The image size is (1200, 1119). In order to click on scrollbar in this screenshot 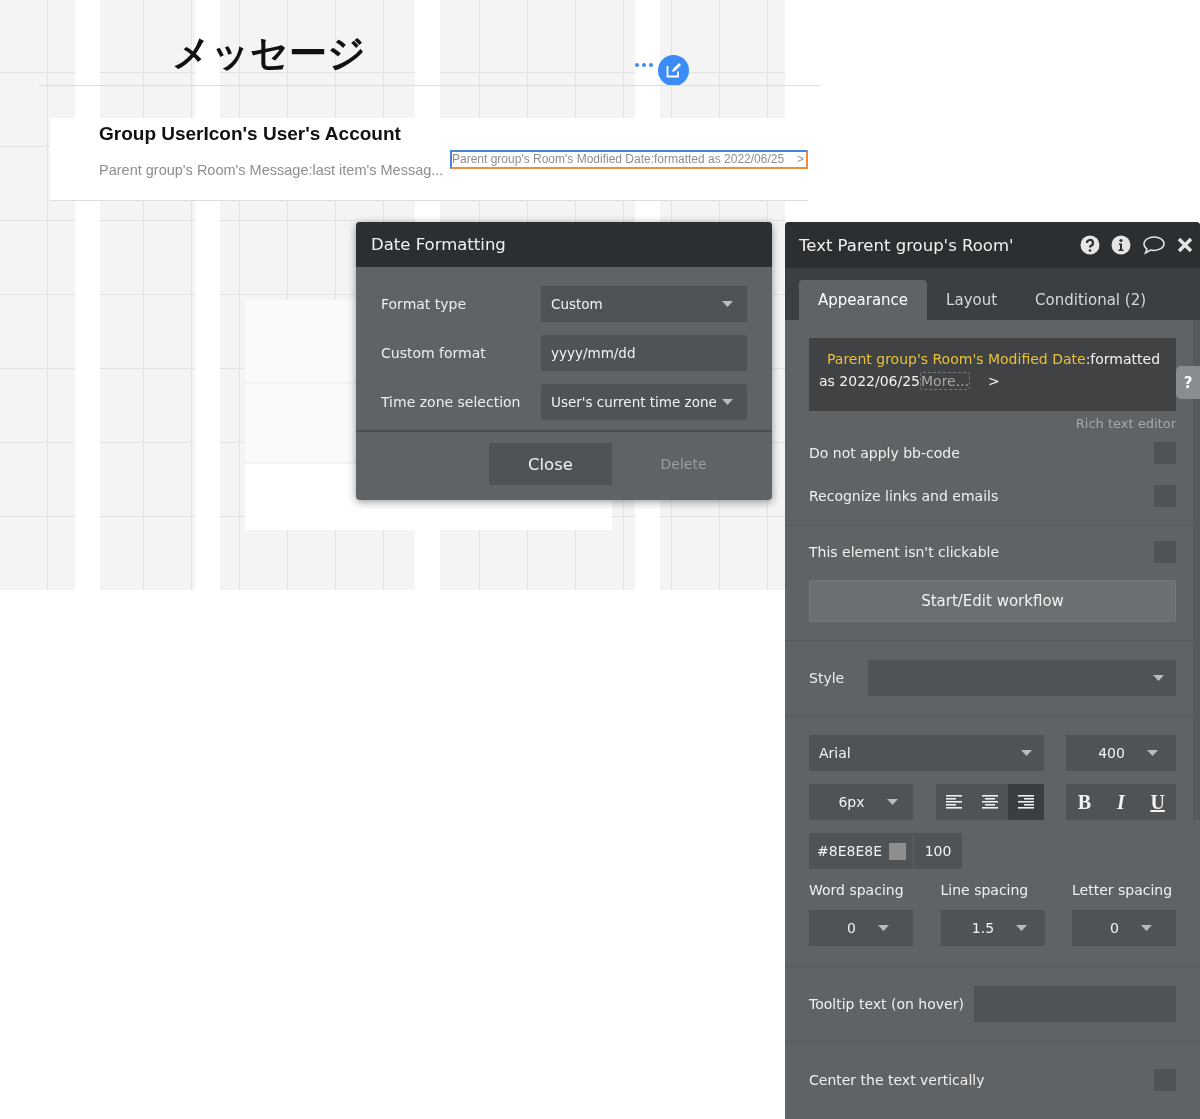, I will do `click(1196, 570)`.